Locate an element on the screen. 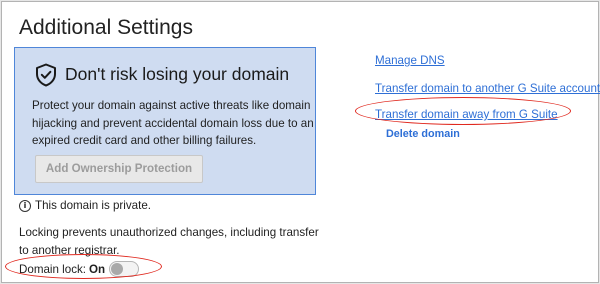 The image size is (600, 284). privacy-status: i This domain is private. is located at coordinates (85, 205).